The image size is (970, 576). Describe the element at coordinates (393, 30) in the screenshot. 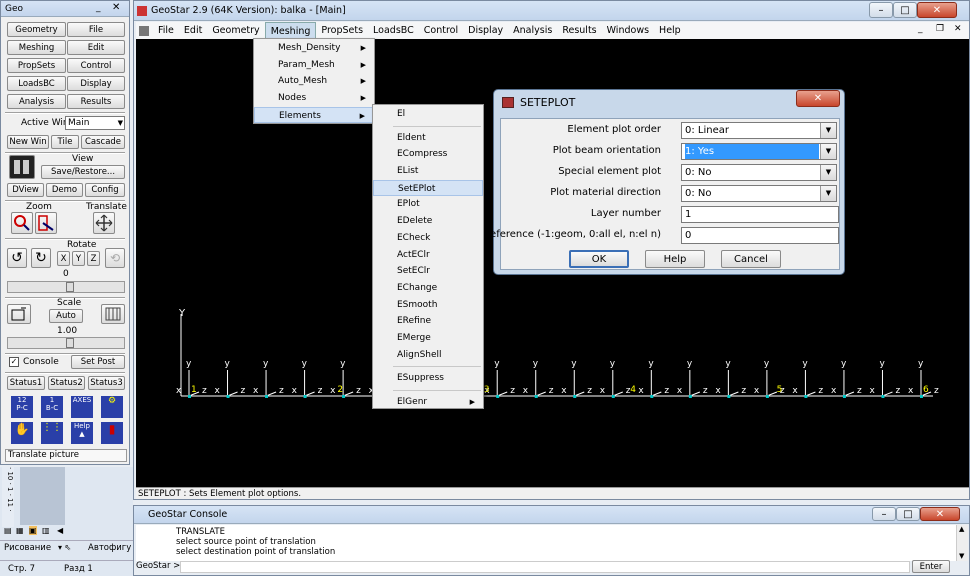

I see `menu-loadsbc: LoadsBC` at that location.